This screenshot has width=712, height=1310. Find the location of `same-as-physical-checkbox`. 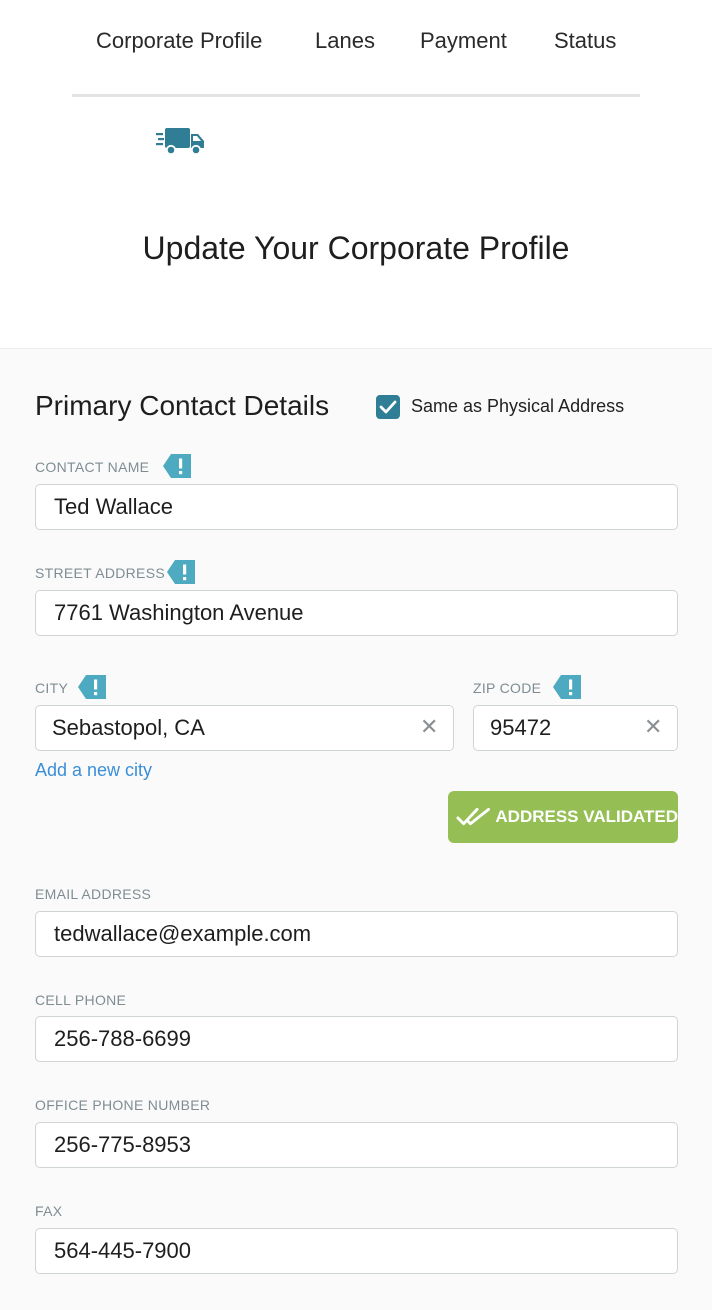

same-as-physical-checkbox is located at coordinates (388, 407).